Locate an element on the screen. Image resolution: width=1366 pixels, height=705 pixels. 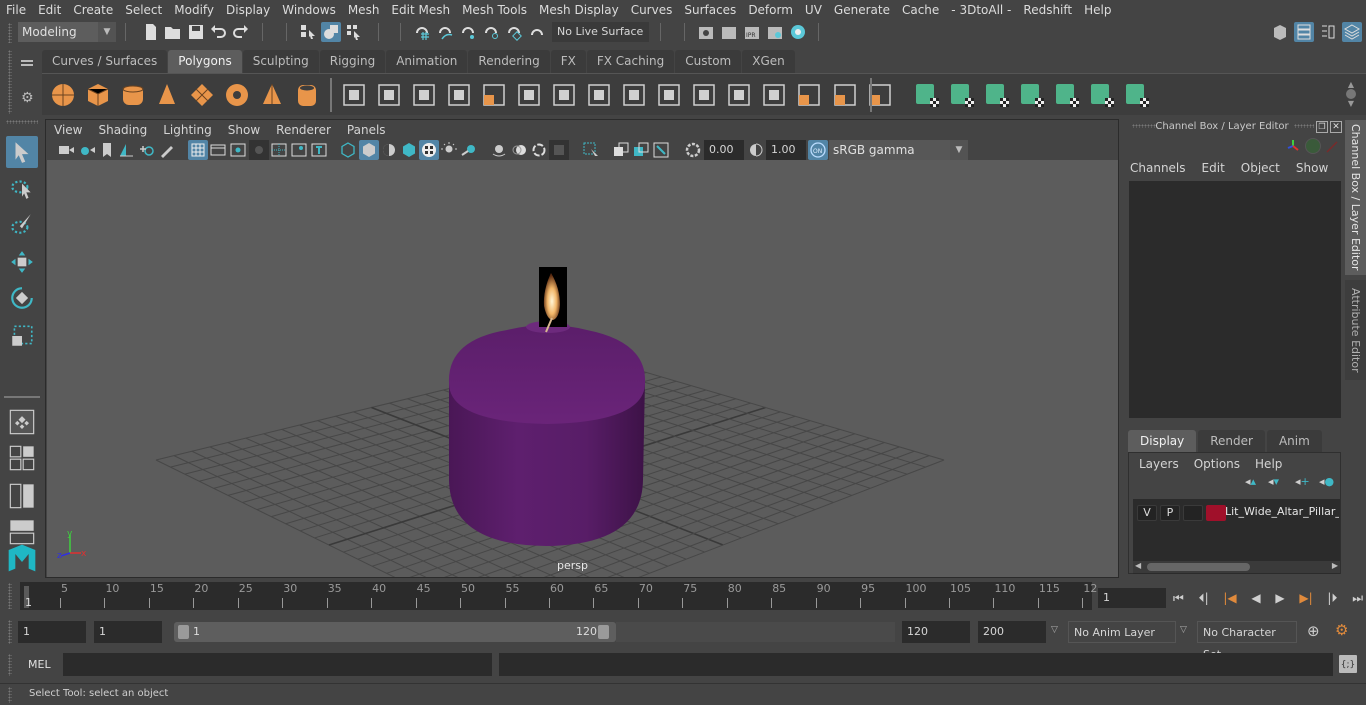
save-scene-icon is located at coordinates (196, 32).